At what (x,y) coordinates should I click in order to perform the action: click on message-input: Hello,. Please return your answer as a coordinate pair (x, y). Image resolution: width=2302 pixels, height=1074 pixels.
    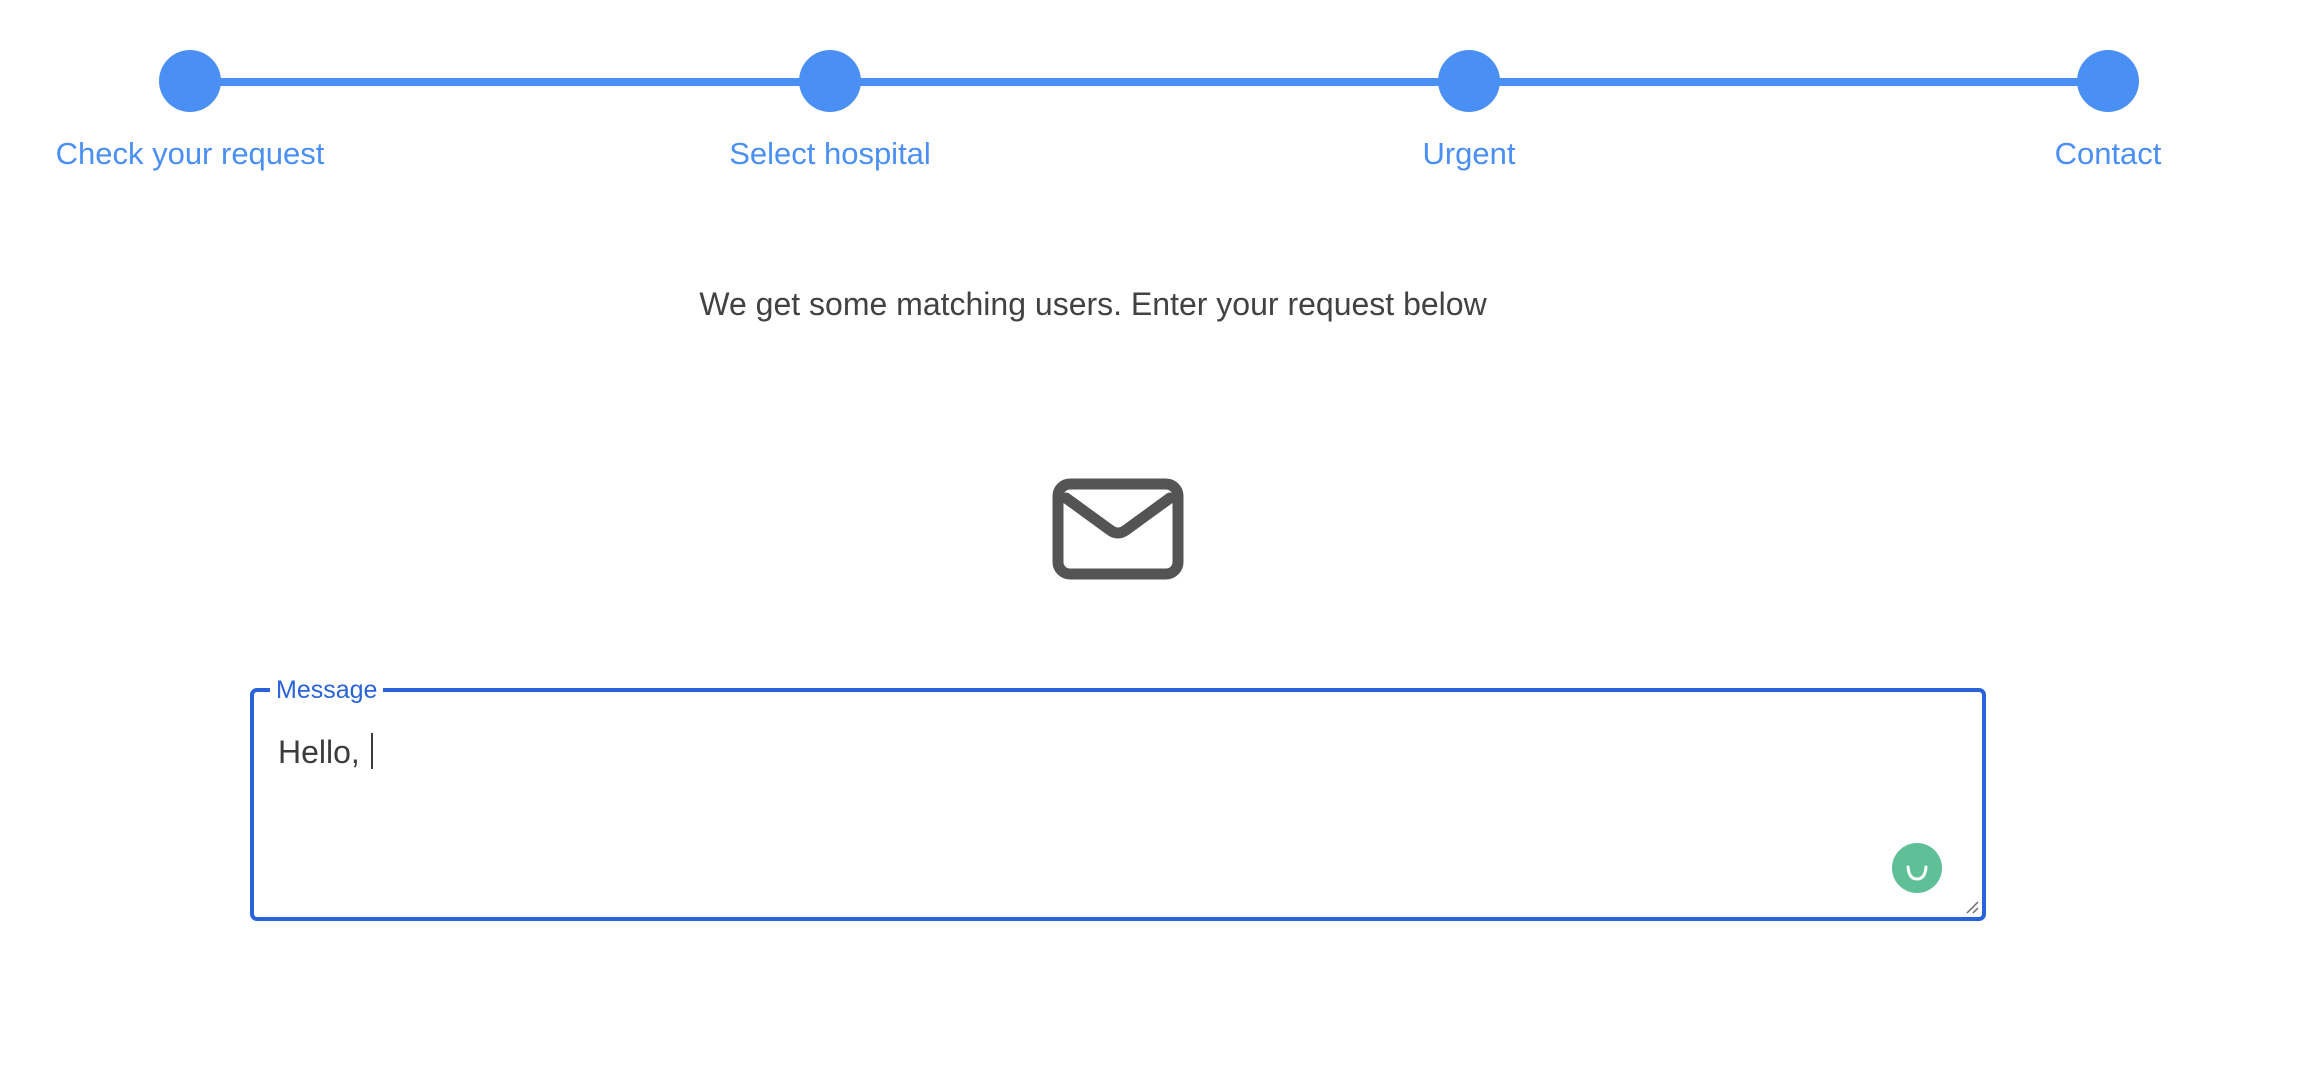
    Looking at the image, I should click on (325, 752).